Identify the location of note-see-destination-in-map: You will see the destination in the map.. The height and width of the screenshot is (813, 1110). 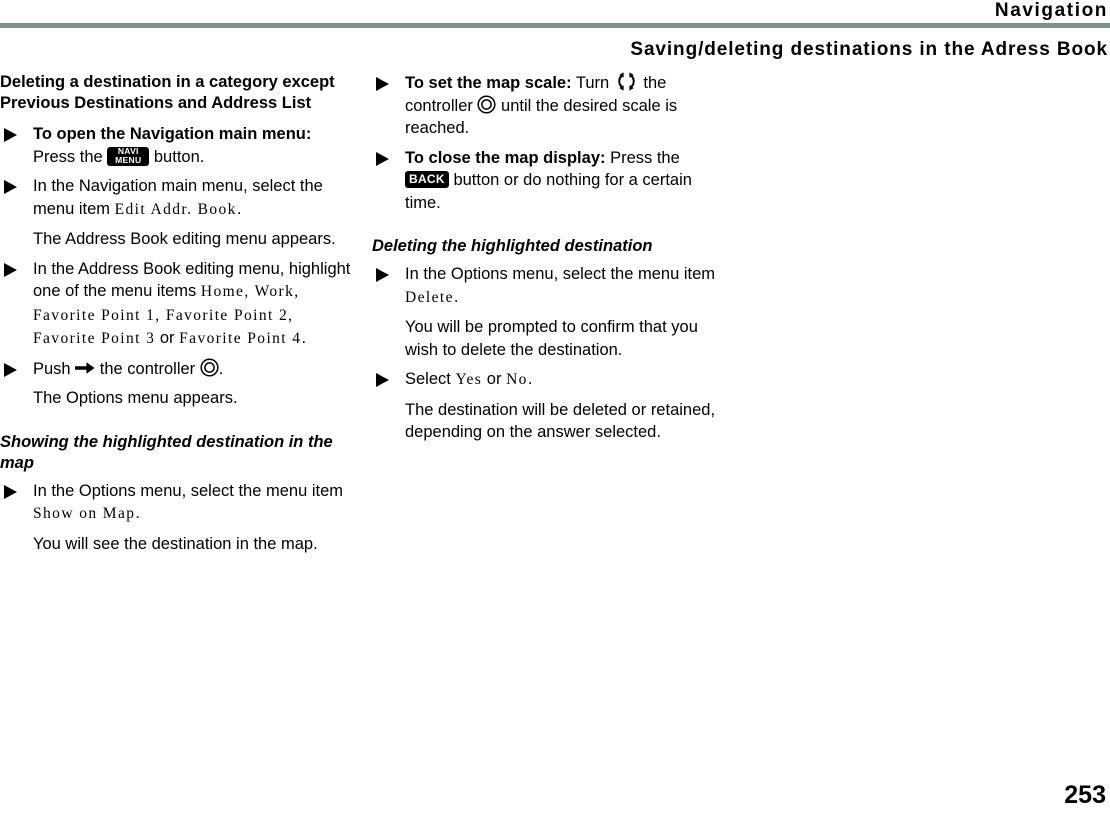
(175, 543).